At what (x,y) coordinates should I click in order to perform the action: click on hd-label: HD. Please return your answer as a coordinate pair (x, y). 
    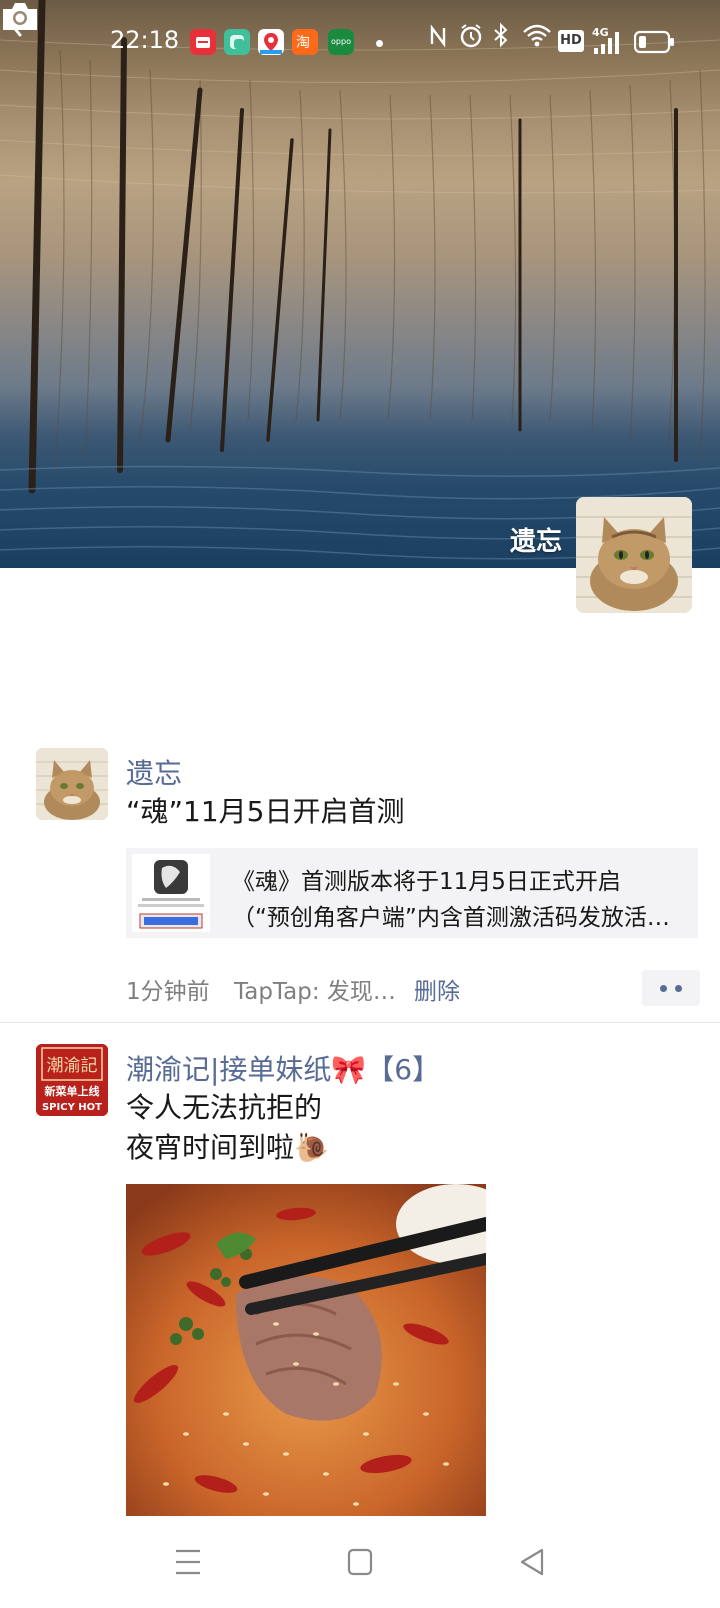
    Looking at the image, I should click on (571, 40).